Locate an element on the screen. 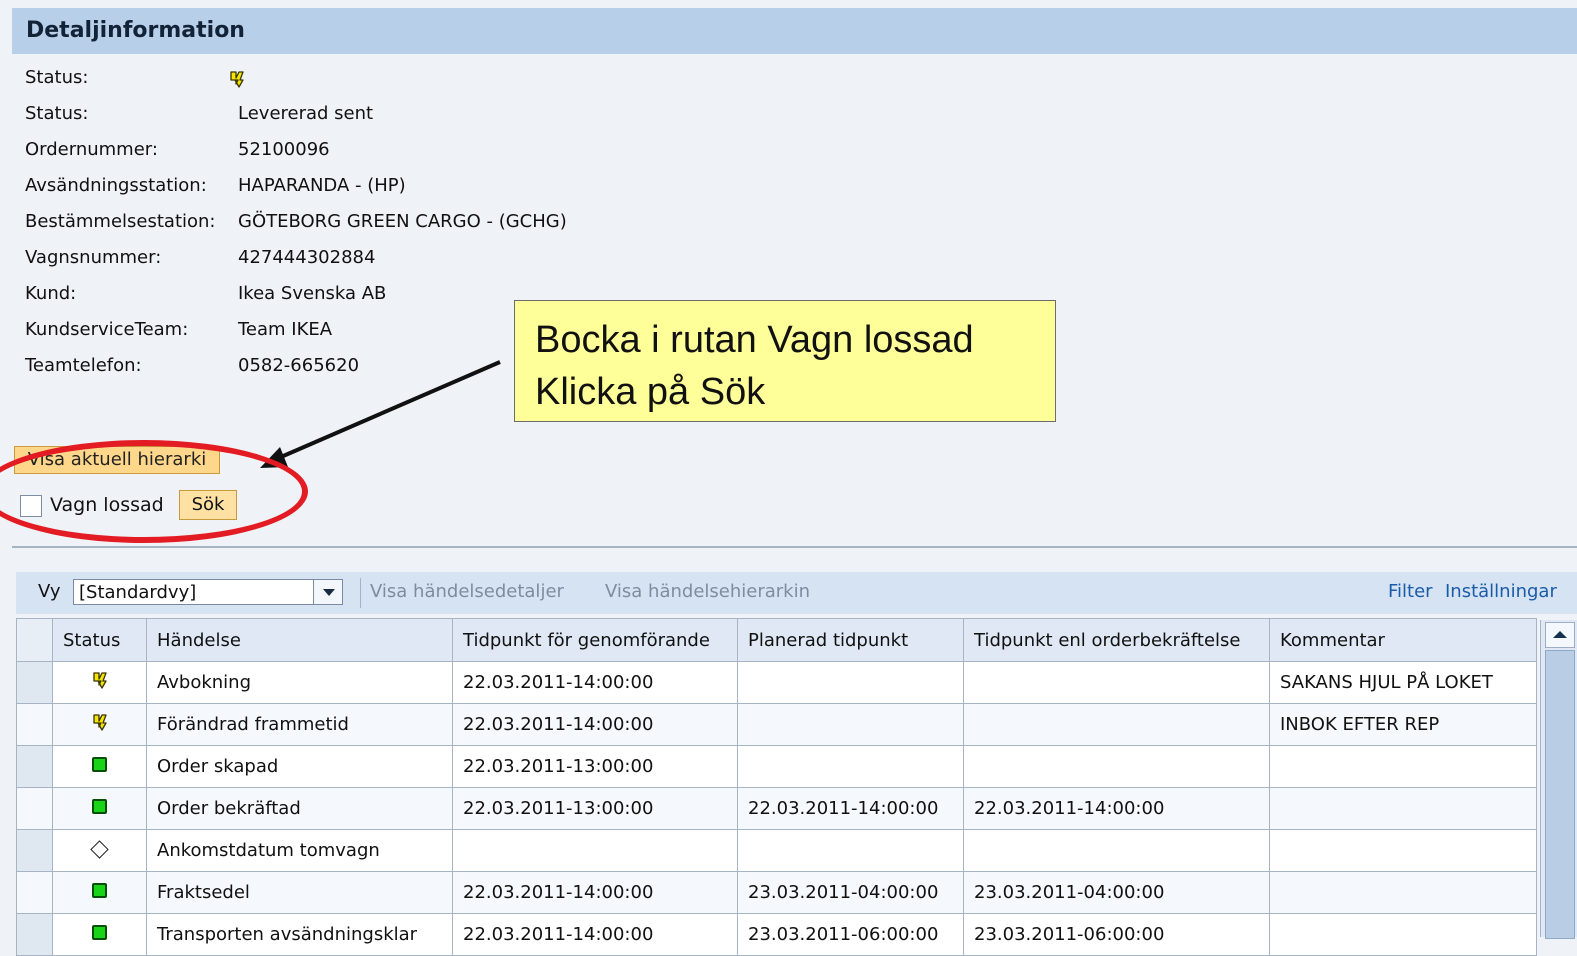 This screenshot has height=956, width=1577. detail-header: Detaljinformation is located at coordinates (794, 31).